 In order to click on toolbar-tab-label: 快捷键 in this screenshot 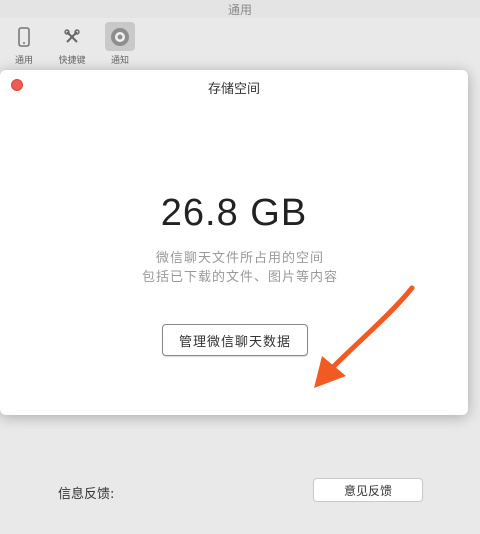, I will do `click(72, 61)`.